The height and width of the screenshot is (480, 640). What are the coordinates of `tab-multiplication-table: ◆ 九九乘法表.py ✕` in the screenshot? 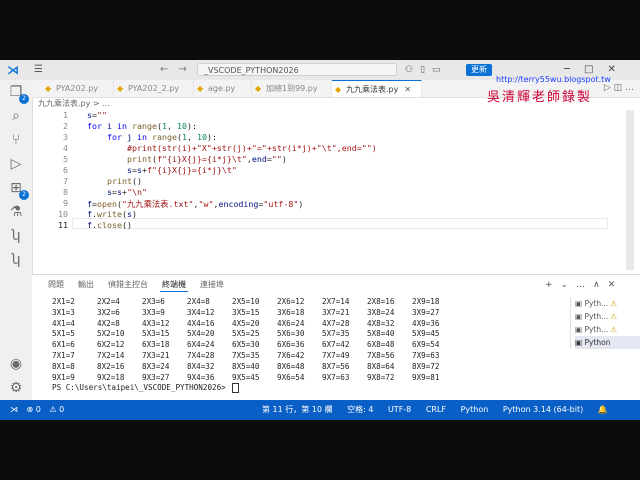 It's located at (377, 88).